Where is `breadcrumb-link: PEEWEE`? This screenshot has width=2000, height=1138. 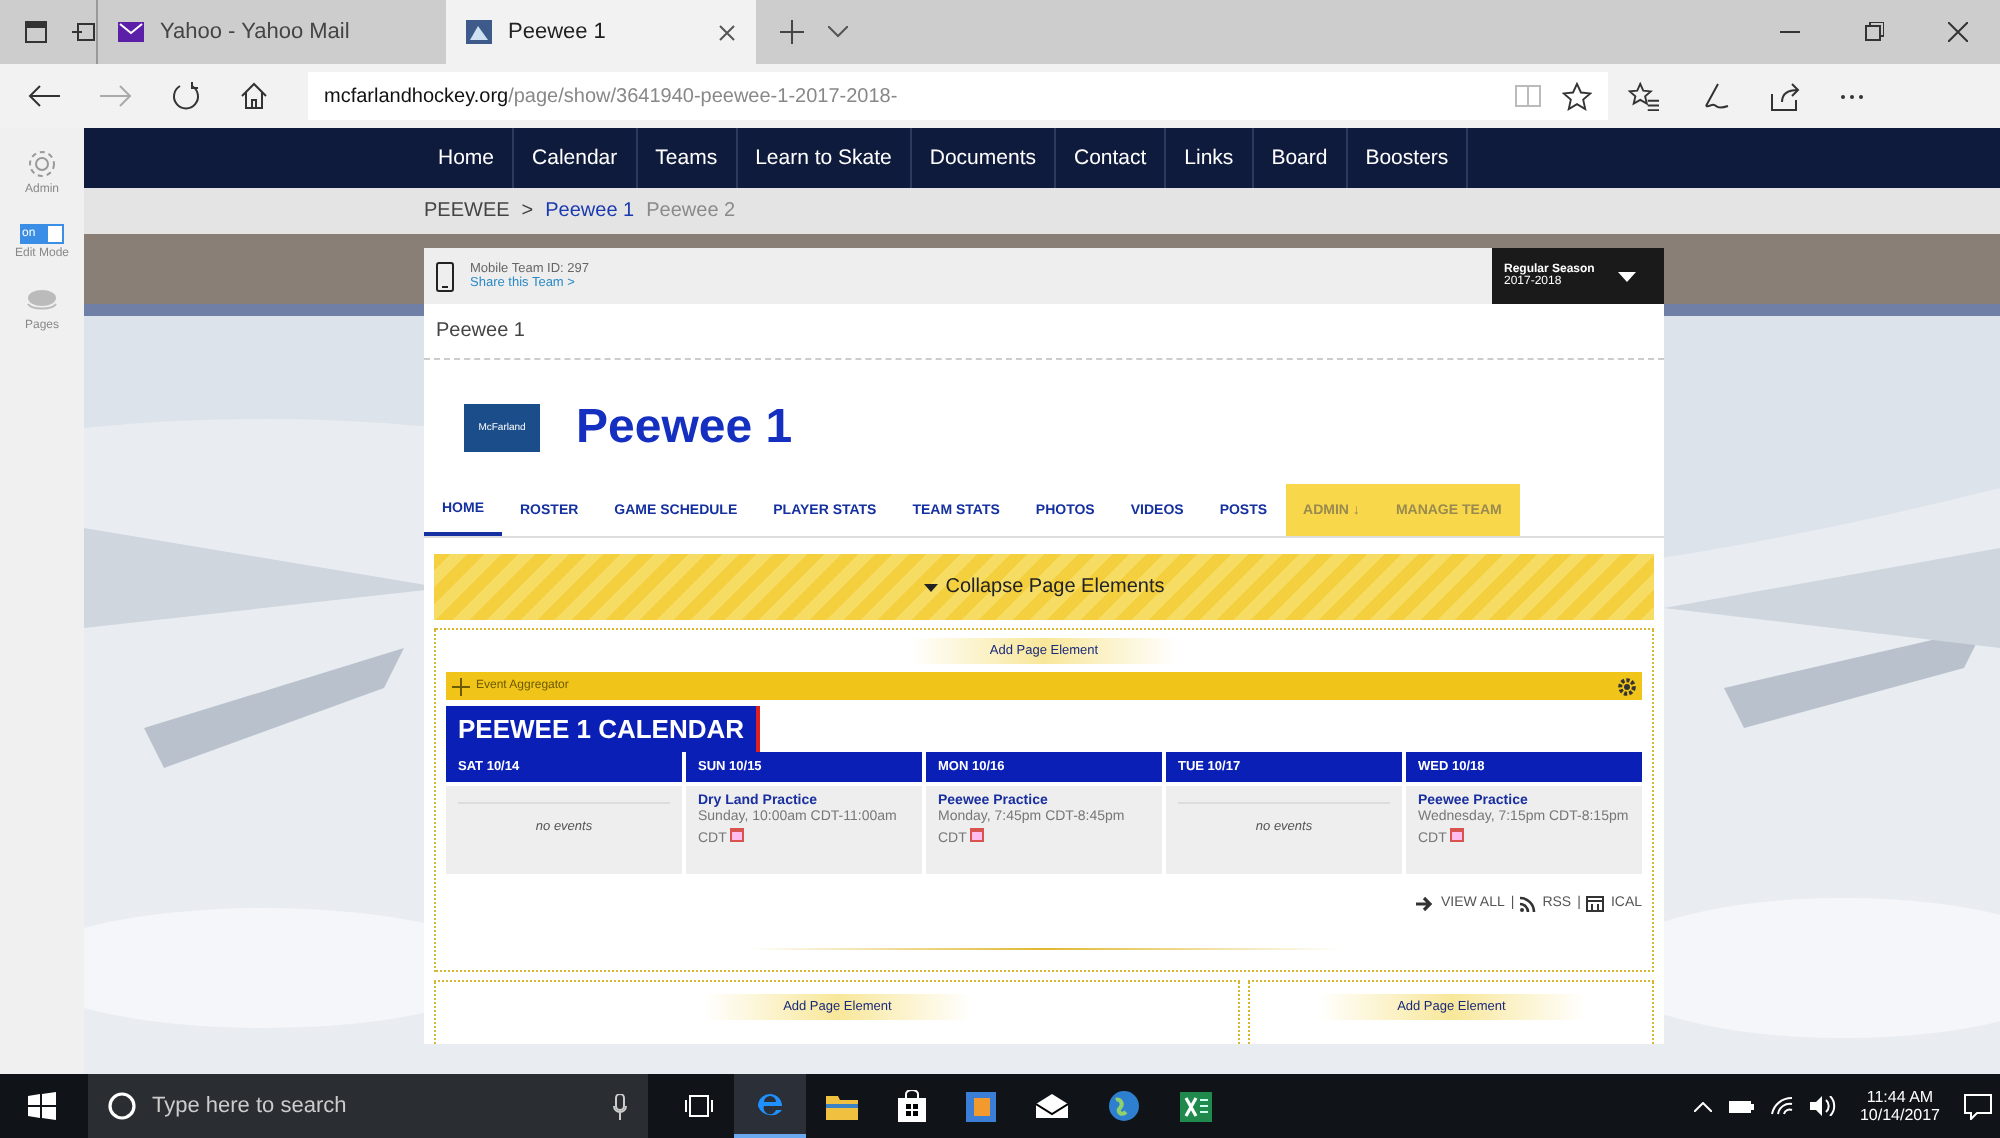
breadcrumb-link: PEEWEE is located at coordinates (467, 211).